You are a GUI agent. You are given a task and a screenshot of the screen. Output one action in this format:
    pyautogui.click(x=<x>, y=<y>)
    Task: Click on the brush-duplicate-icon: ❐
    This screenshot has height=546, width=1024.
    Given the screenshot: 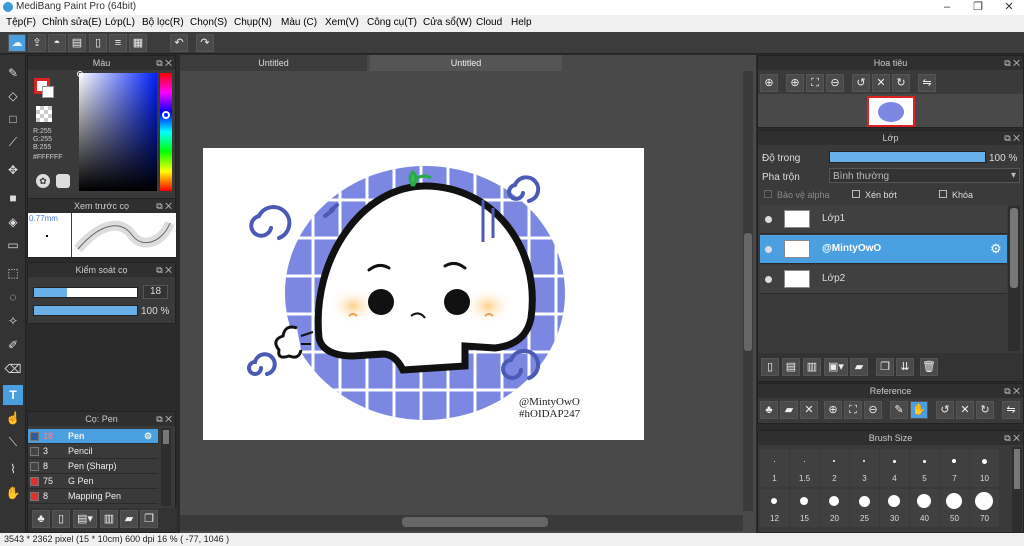 What is the action you would take?
    pyautogui.click(x=149, y=519)
    